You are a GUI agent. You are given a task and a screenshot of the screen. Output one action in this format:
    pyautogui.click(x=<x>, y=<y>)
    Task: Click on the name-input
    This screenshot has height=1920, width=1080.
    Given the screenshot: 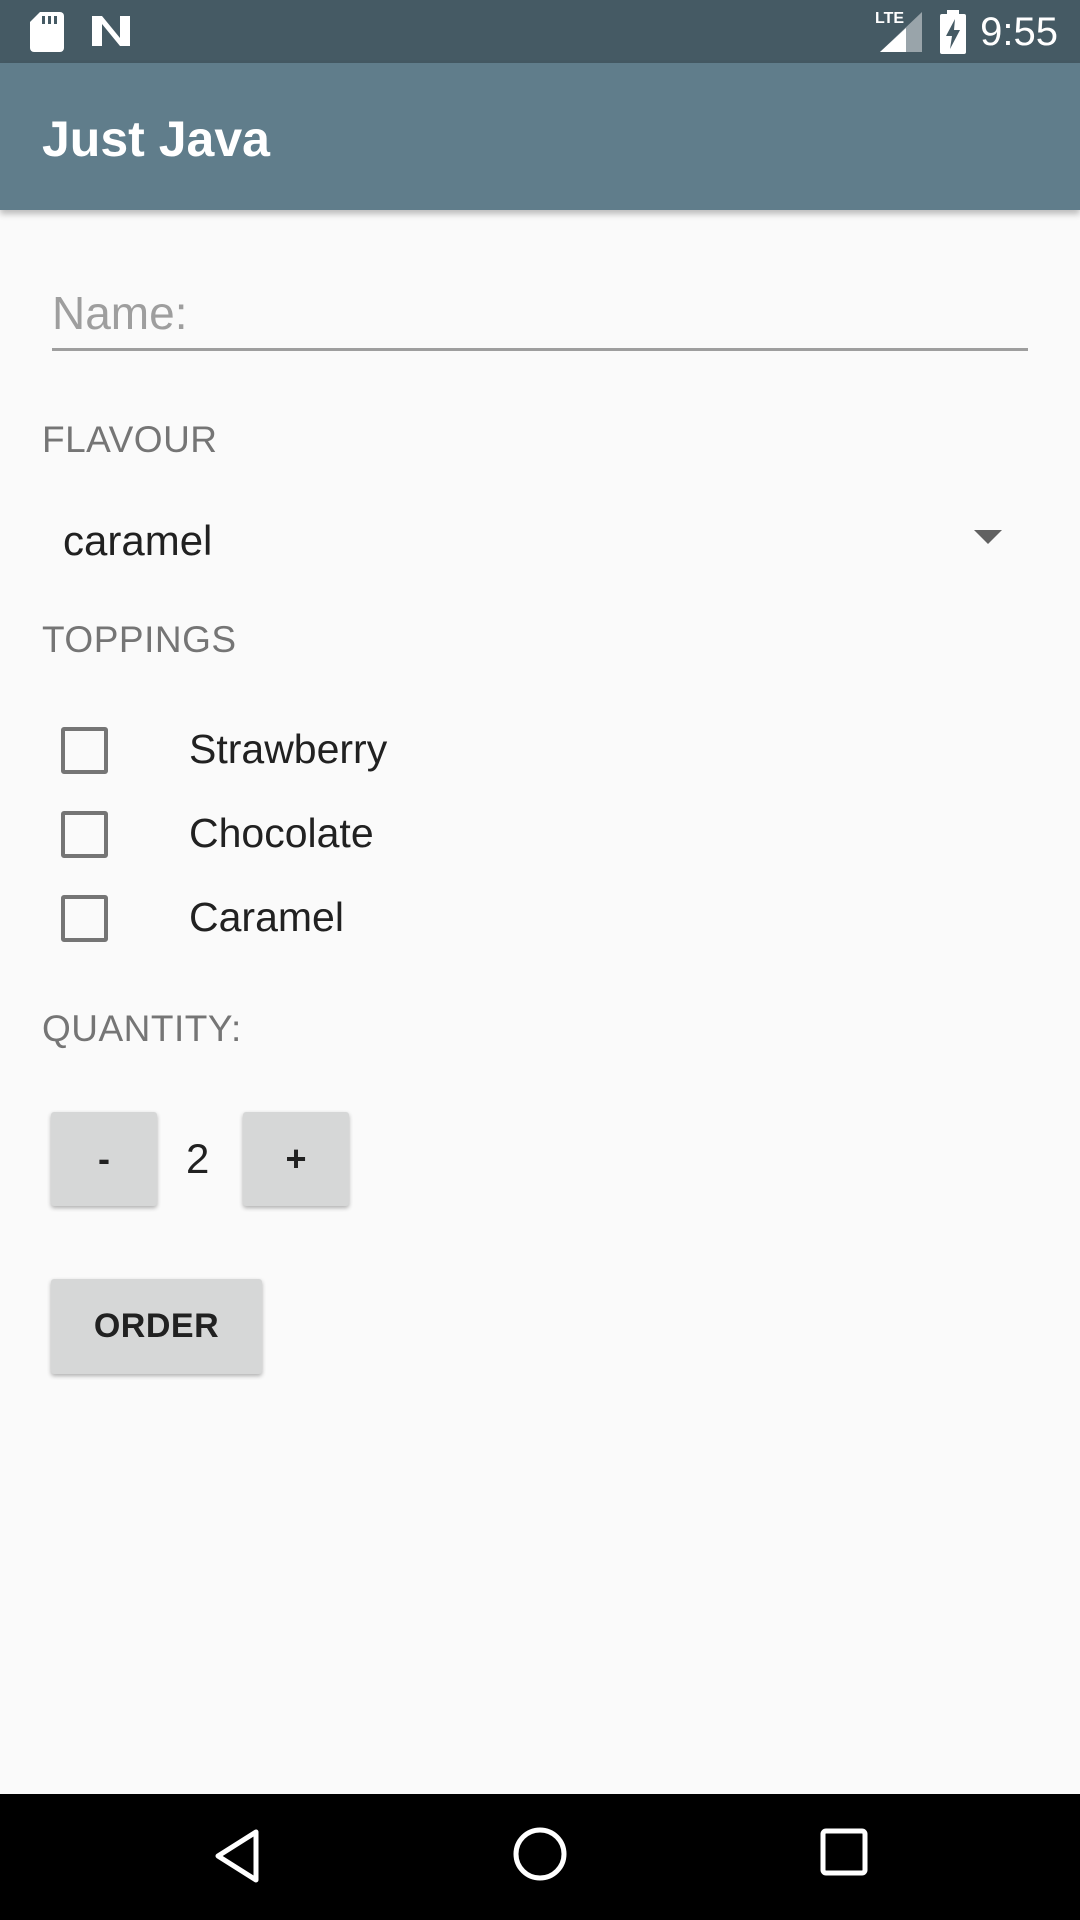 What is the action you would take?
    pyautogui.click(x=540, y=314)
    